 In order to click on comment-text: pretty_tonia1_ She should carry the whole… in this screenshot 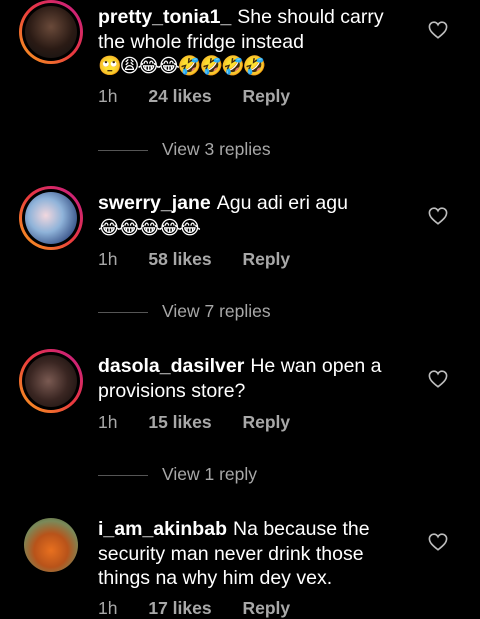, I will do `click(253, 42)`.